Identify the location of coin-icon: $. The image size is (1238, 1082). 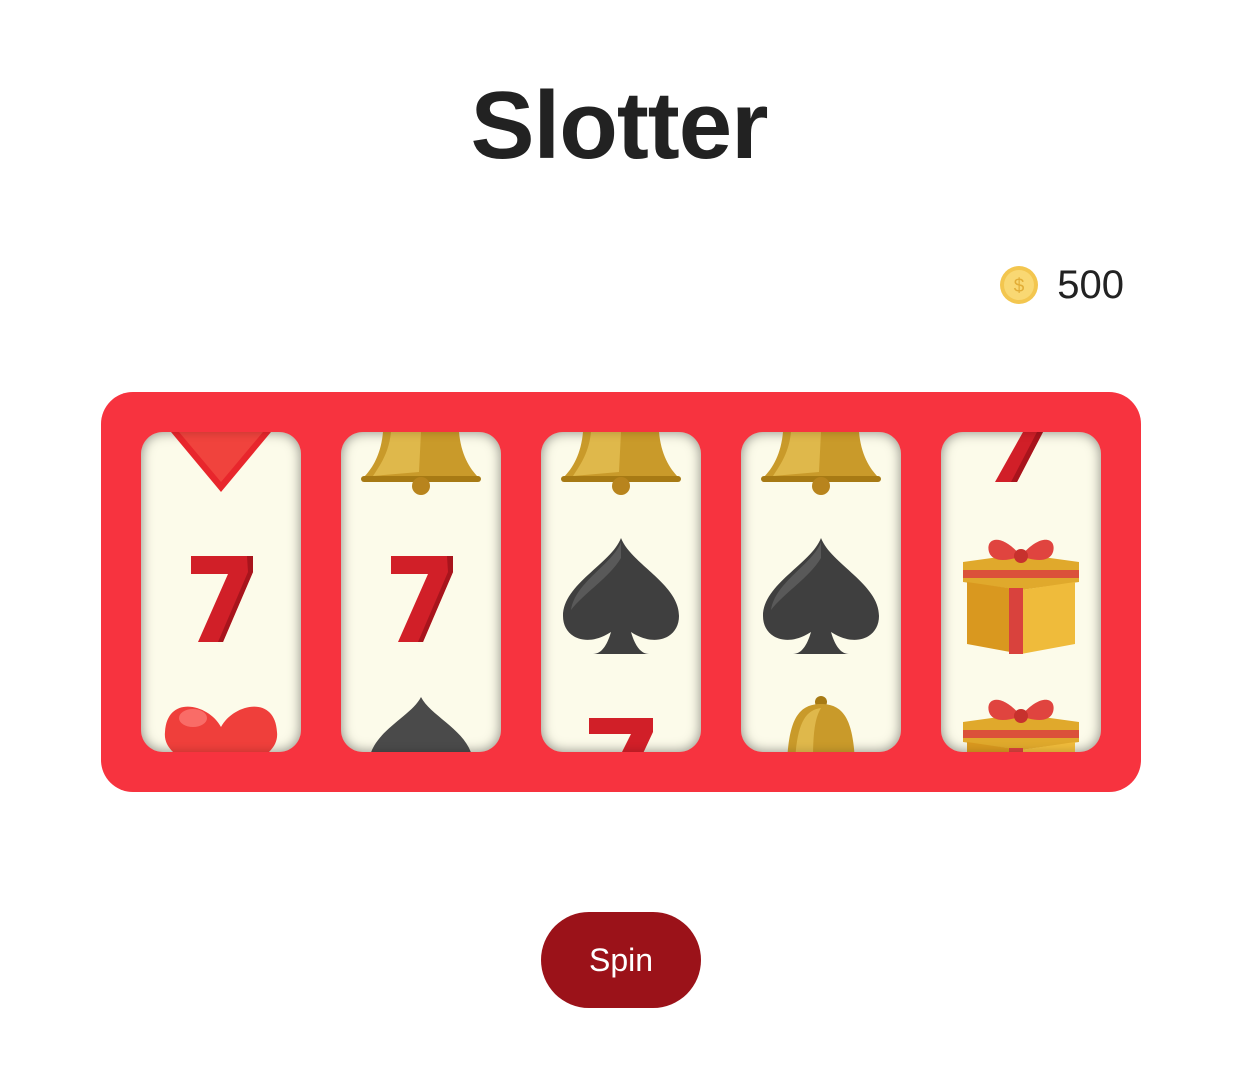
(1019, 285).